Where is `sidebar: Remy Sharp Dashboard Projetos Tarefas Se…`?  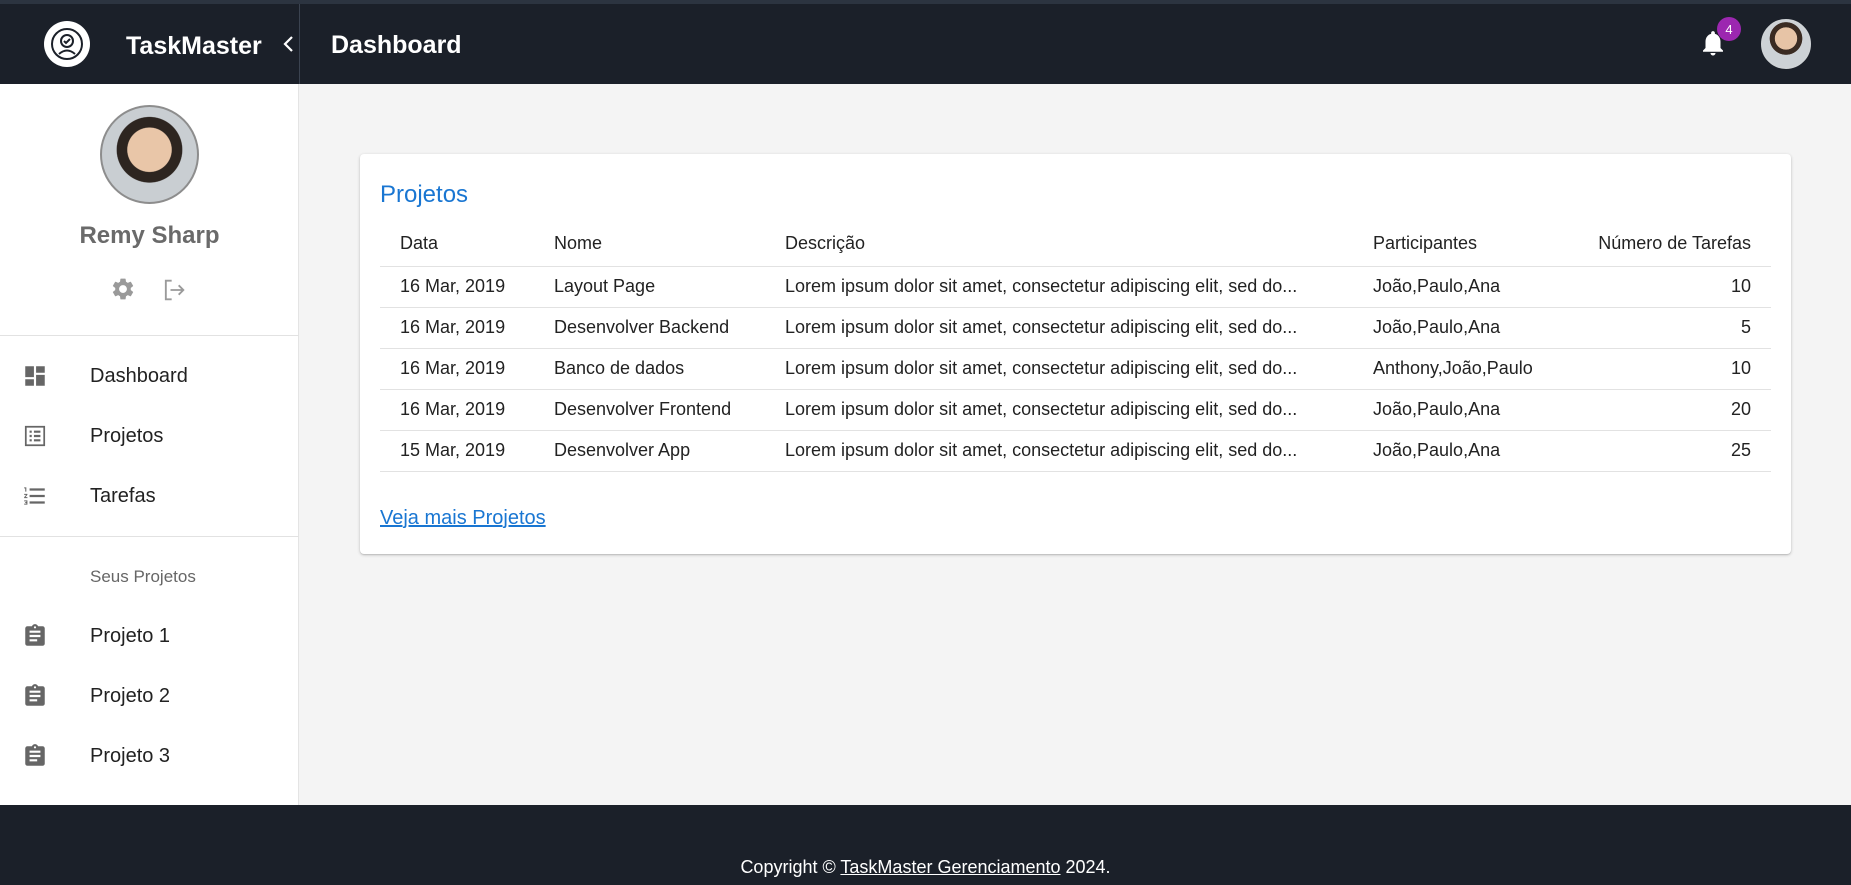 sidebar: Remy Sharp Dashboard Projetos Tarefas Se… is located at coordinates (149, 444).